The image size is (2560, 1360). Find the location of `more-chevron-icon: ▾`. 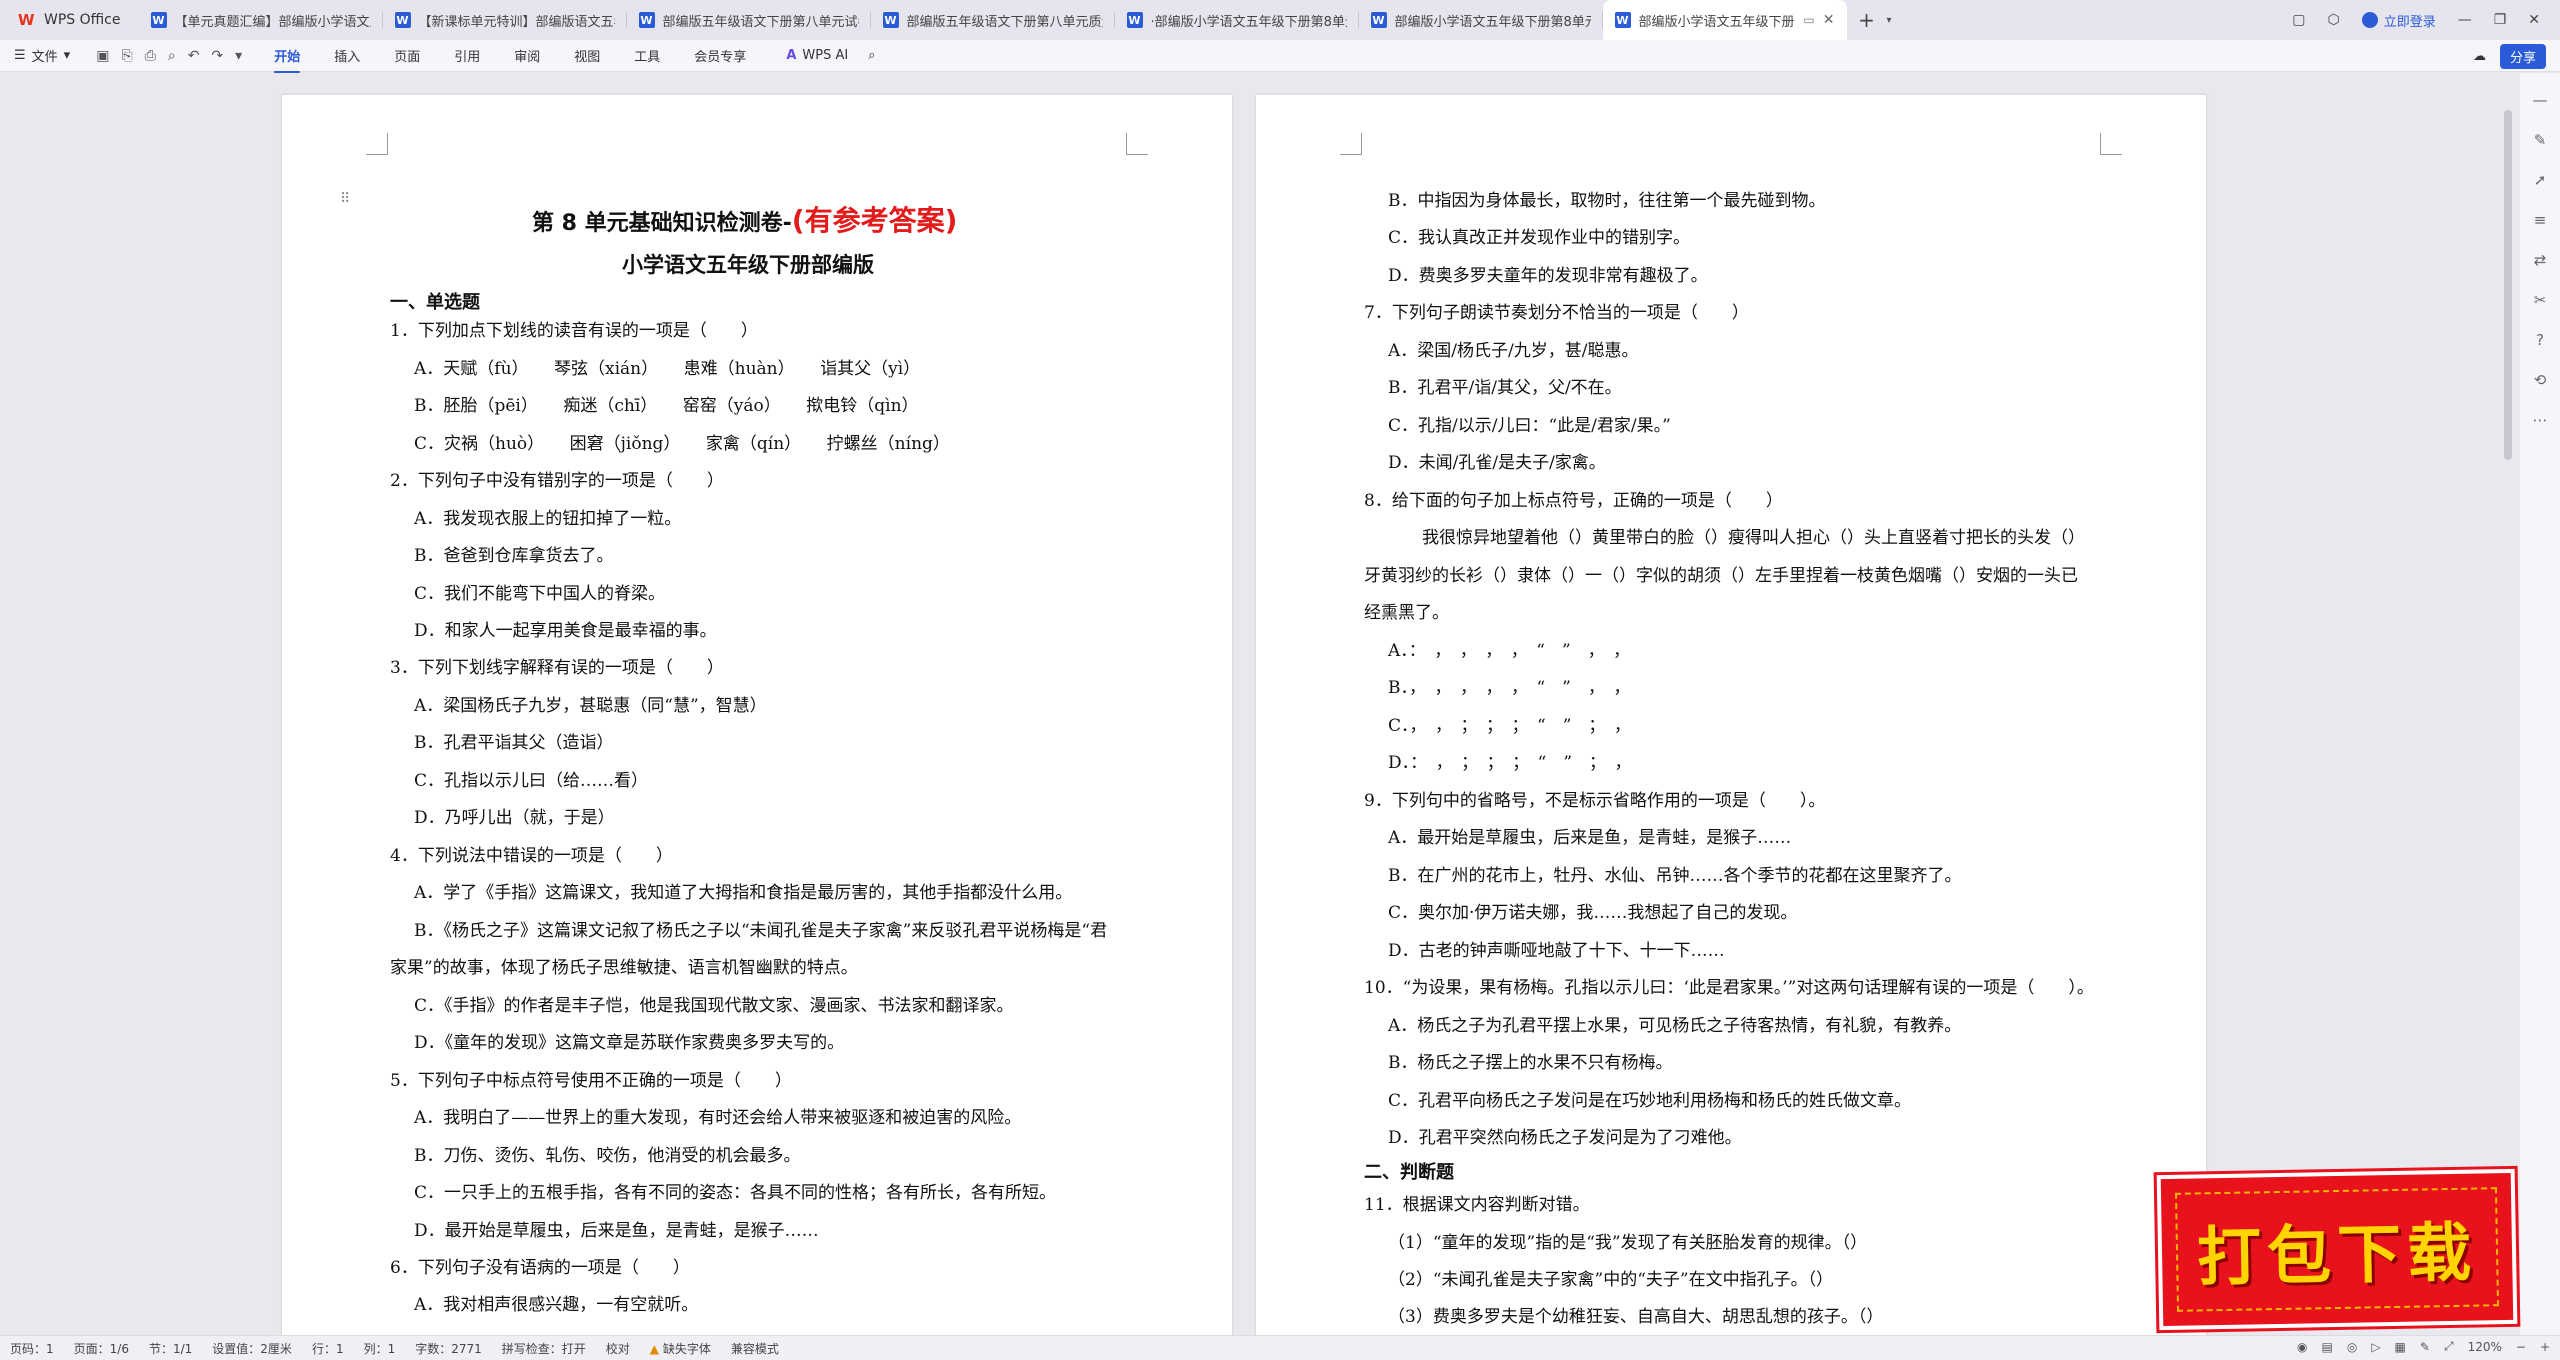

more-chevron-icon: ▾ is located at coordinates (238, 56).